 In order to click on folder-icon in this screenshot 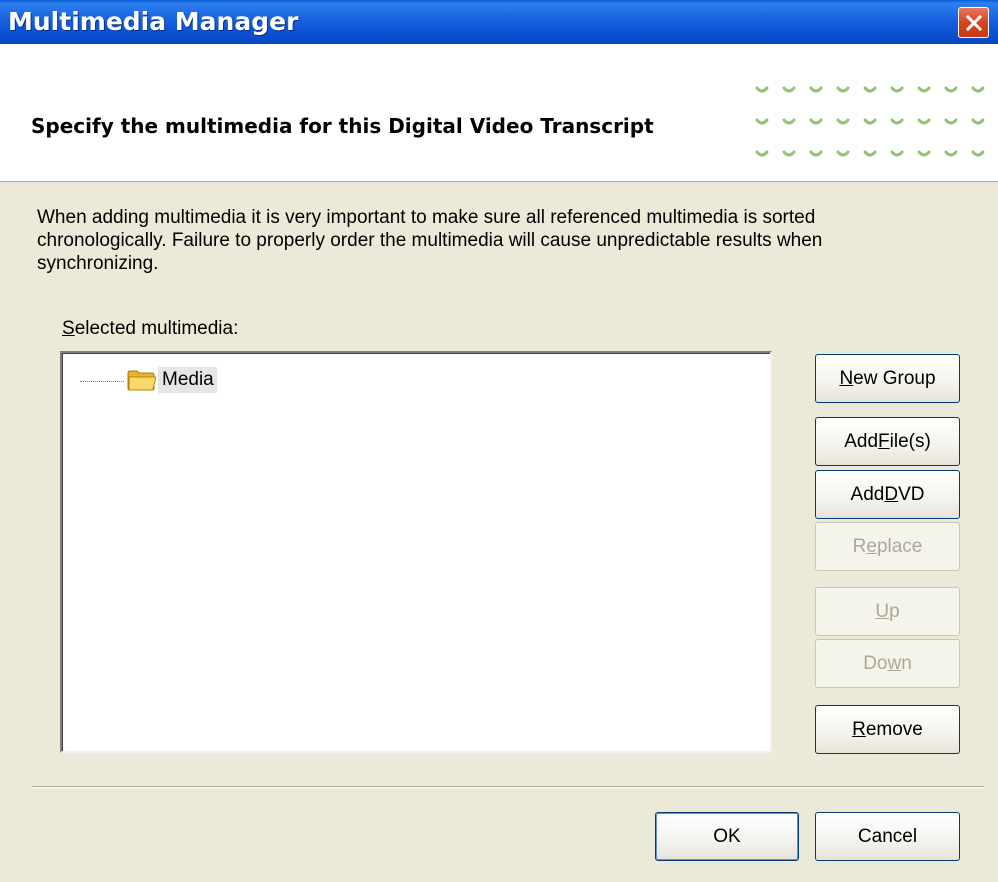, I will do `click(142, 380)`.